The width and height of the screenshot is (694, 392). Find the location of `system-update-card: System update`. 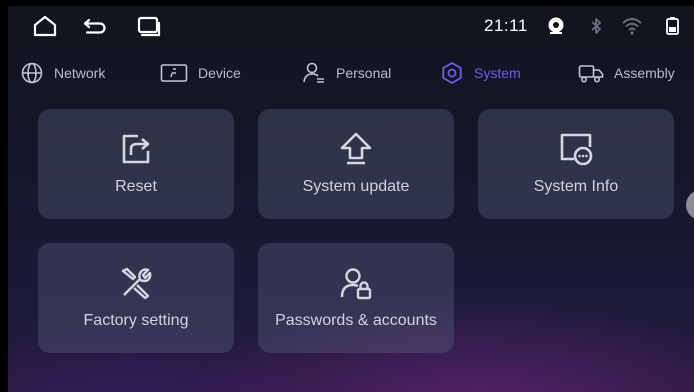

system-update-card: System update is located at coordinates (356, 164).